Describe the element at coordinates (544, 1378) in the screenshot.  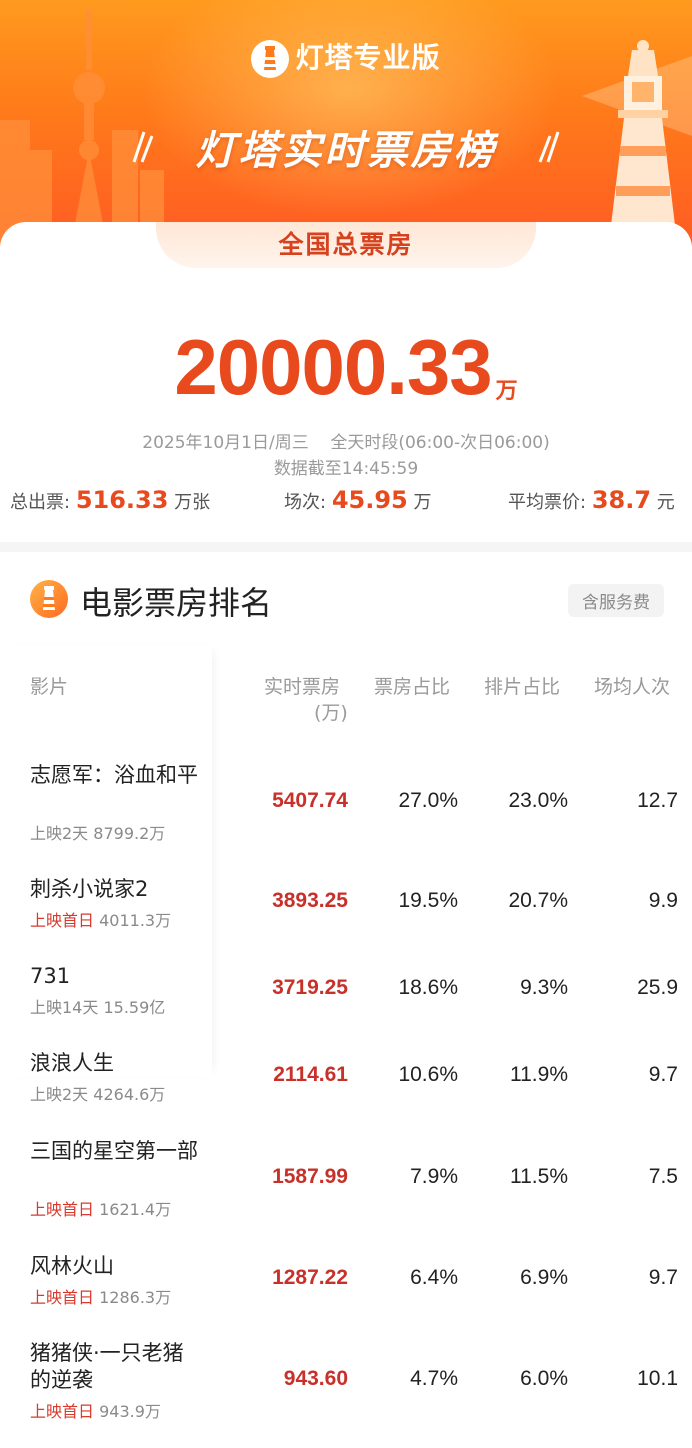
I see `screening-share: 6.0%` at that location.